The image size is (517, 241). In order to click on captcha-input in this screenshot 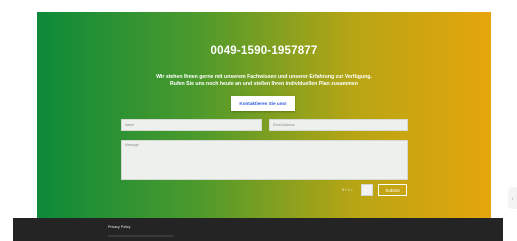, I will do `click(367, 190)`.